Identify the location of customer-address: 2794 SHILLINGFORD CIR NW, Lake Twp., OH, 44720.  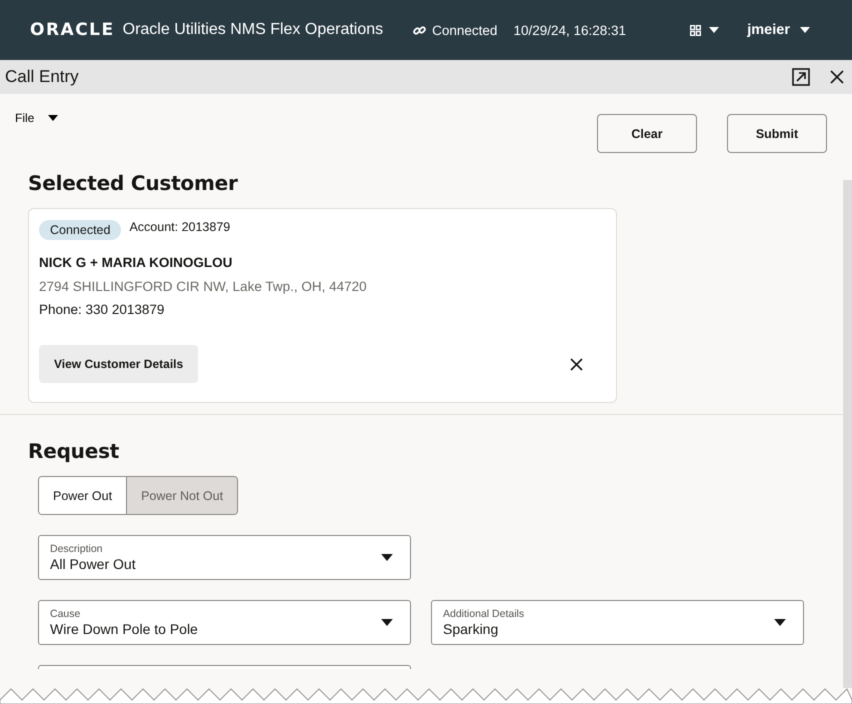
(203, 286).